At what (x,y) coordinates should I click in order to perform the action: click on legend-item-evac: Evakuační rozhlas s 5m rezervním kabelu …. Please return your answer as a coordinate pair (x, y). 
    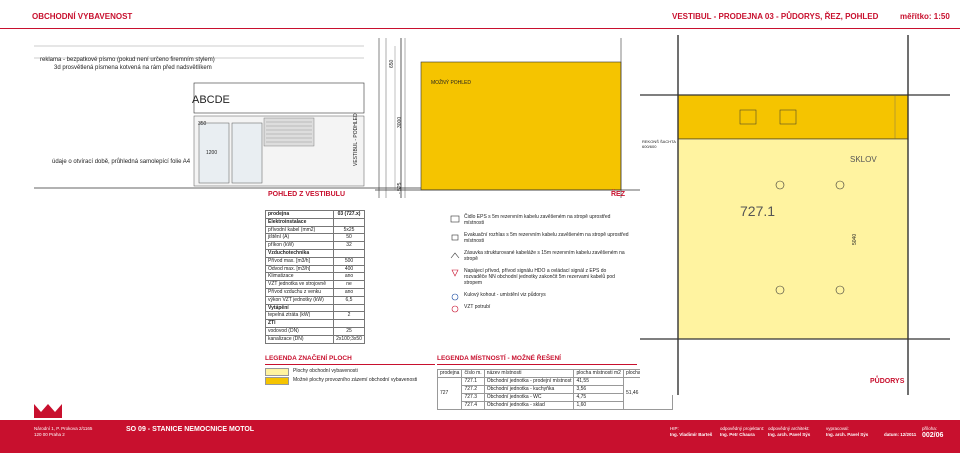
    Looking at the image, I should click on (540, 238).